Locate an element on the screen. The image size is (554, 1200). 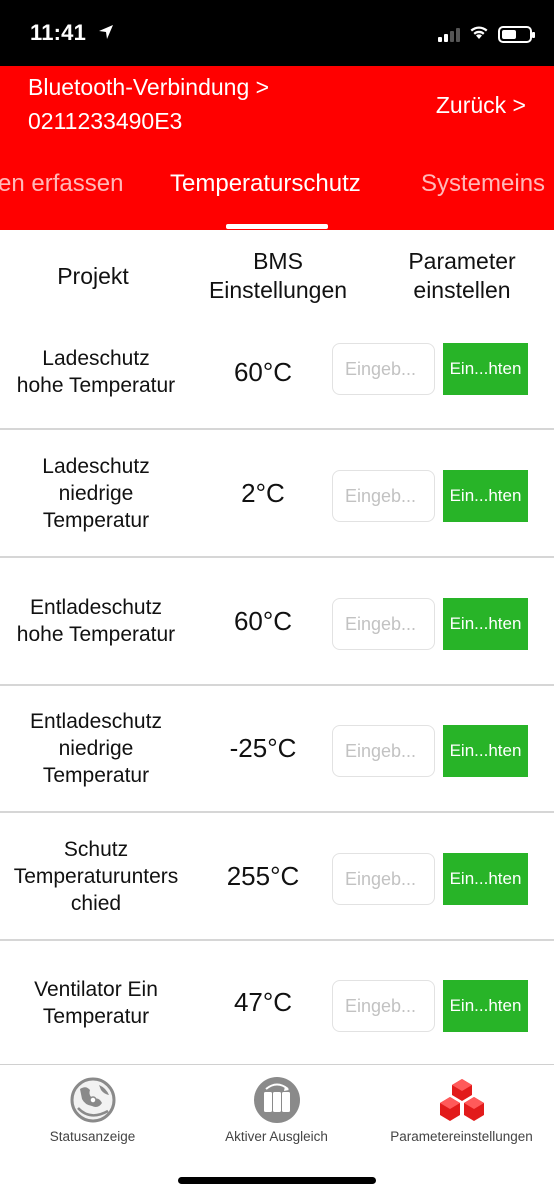
status-time: 11:41 is located at coordinates (58, 32).